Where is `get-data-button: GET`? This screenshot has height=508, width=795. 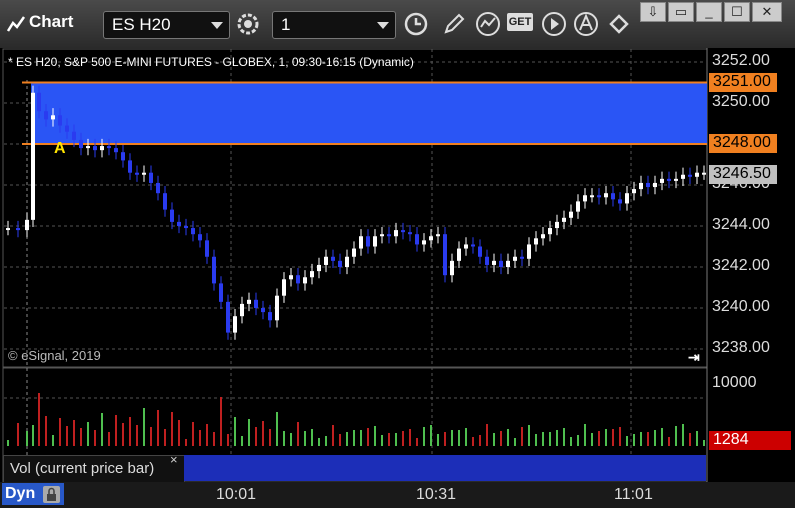 get-data-button: GET is located at coordinates (520, 22).